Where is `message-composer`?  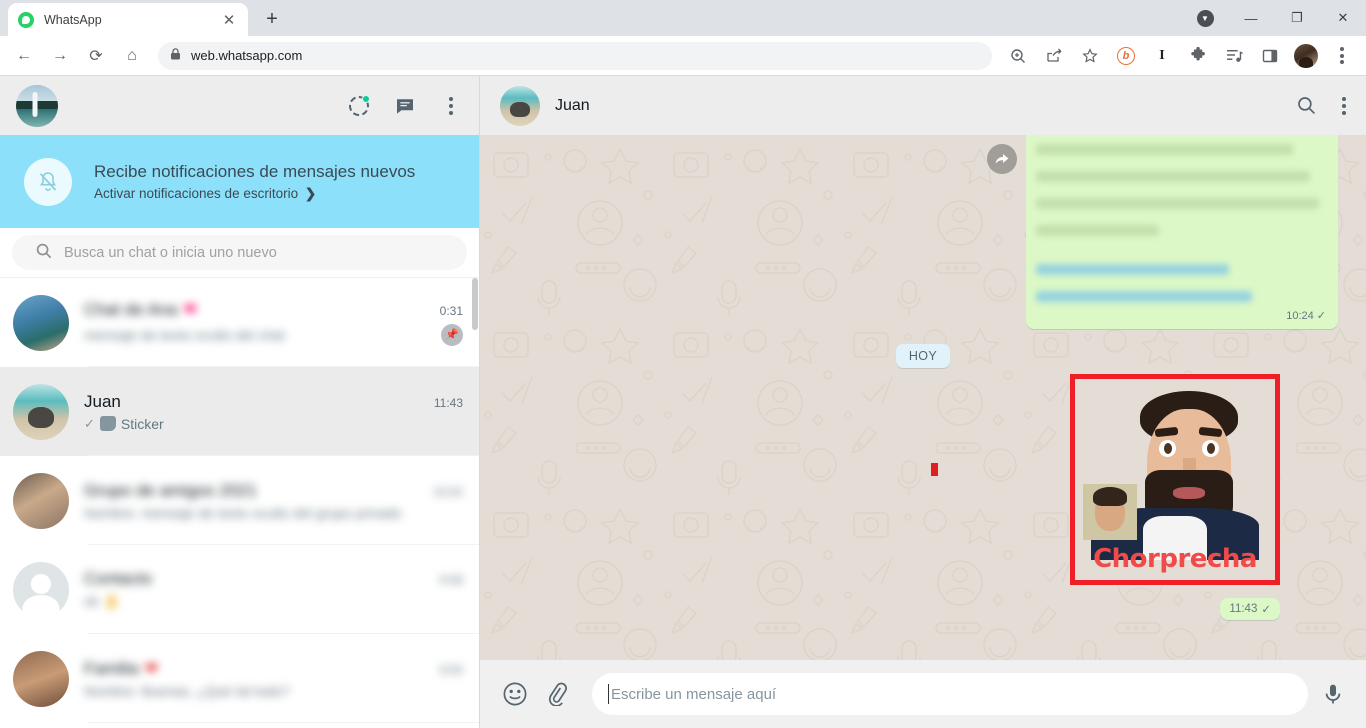
message-composer is located at coordinates (923, 694).